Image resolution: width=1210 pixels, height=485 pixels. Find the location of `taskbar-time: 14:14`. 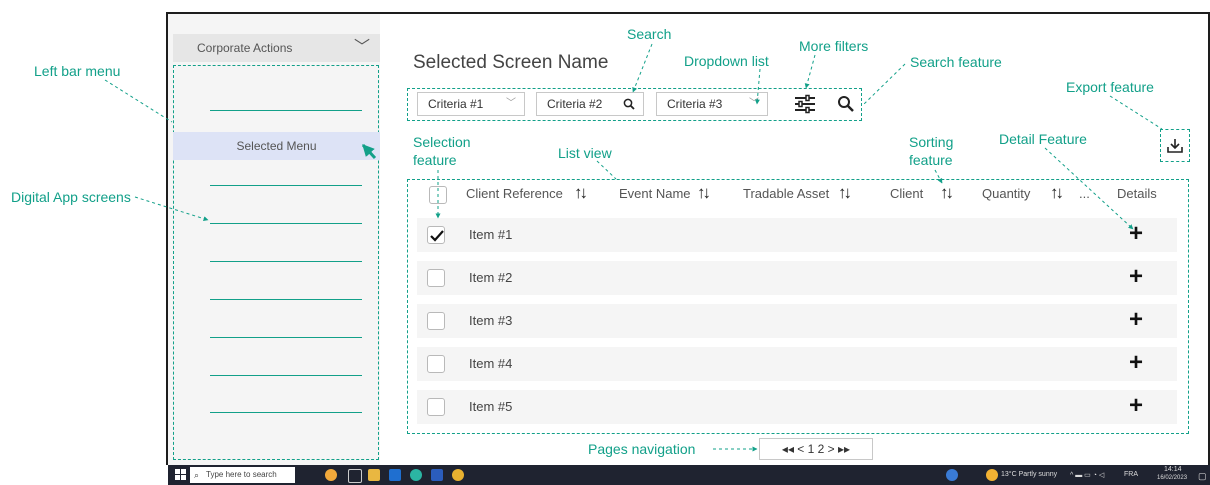

taskbar-time: 14:14 is located at coordinates (1173, 469).